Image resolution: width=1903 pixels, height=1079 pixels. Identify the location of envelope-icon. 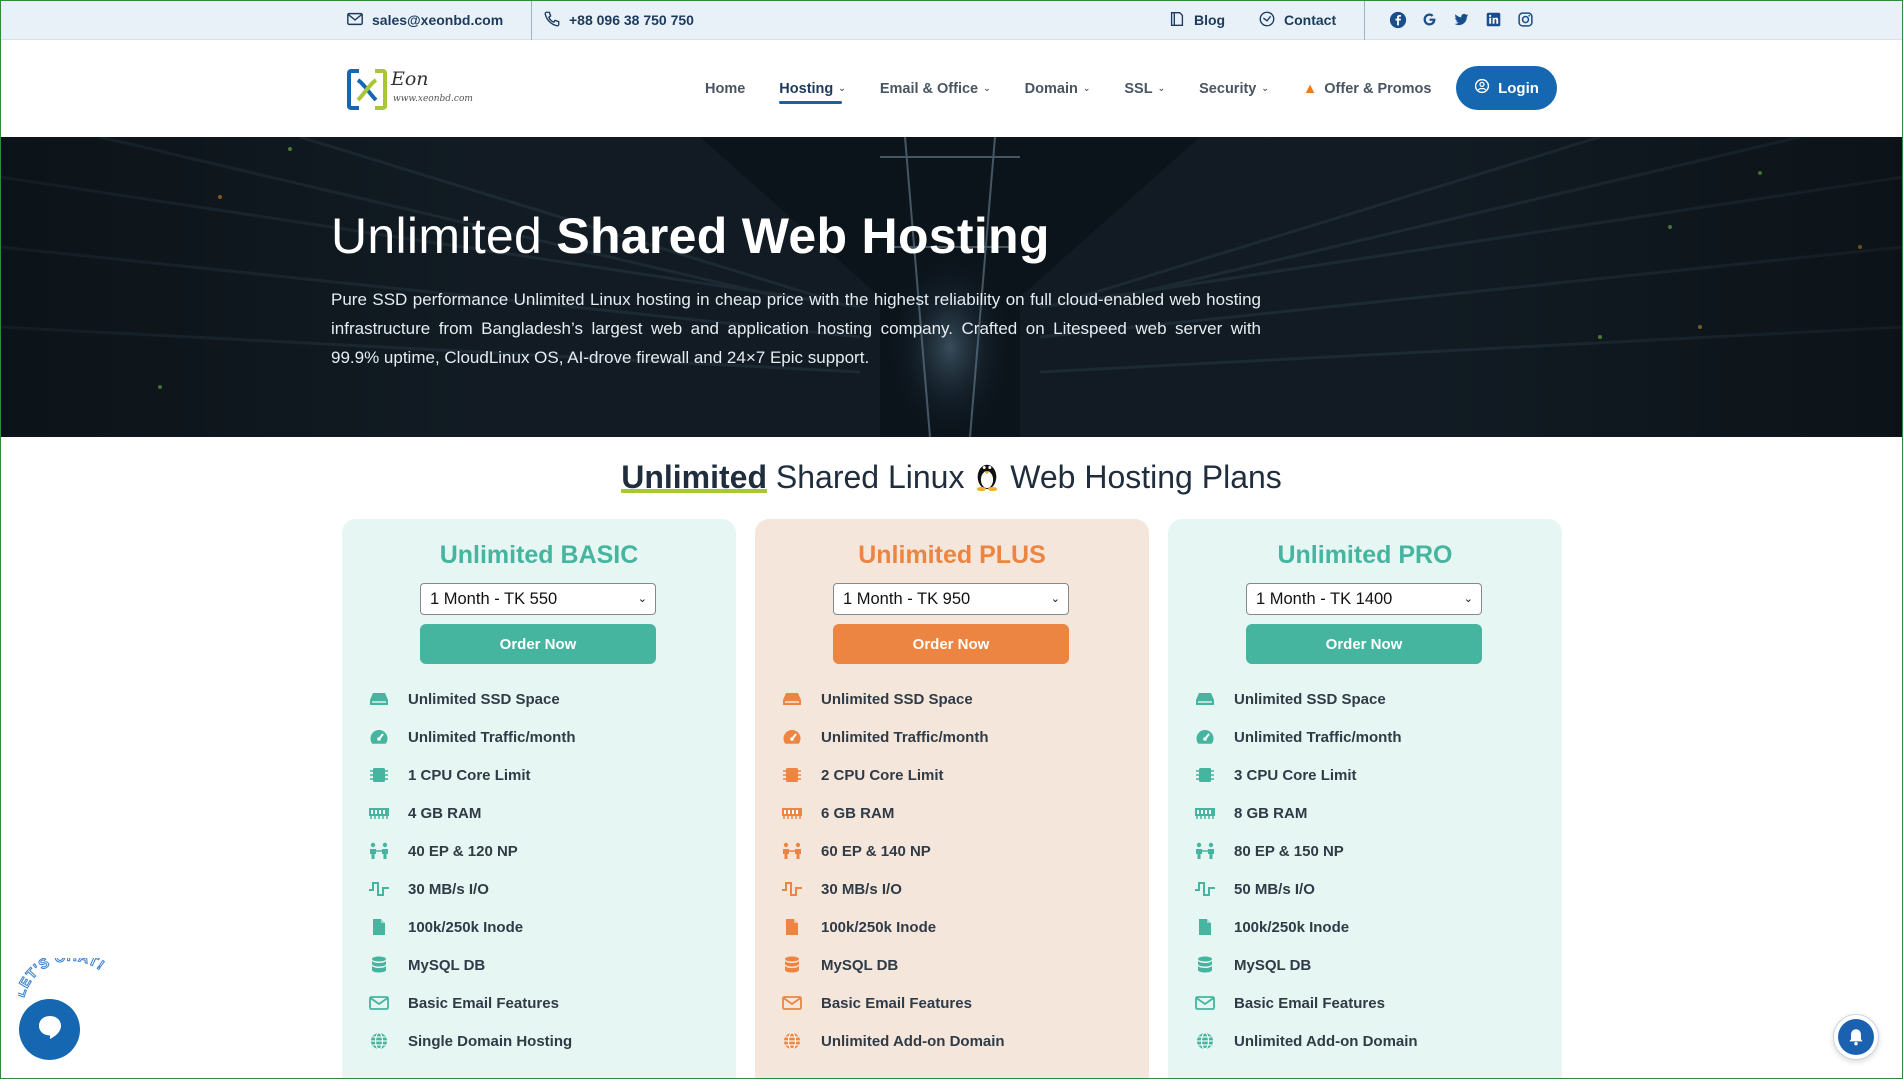
(1205, 1003).